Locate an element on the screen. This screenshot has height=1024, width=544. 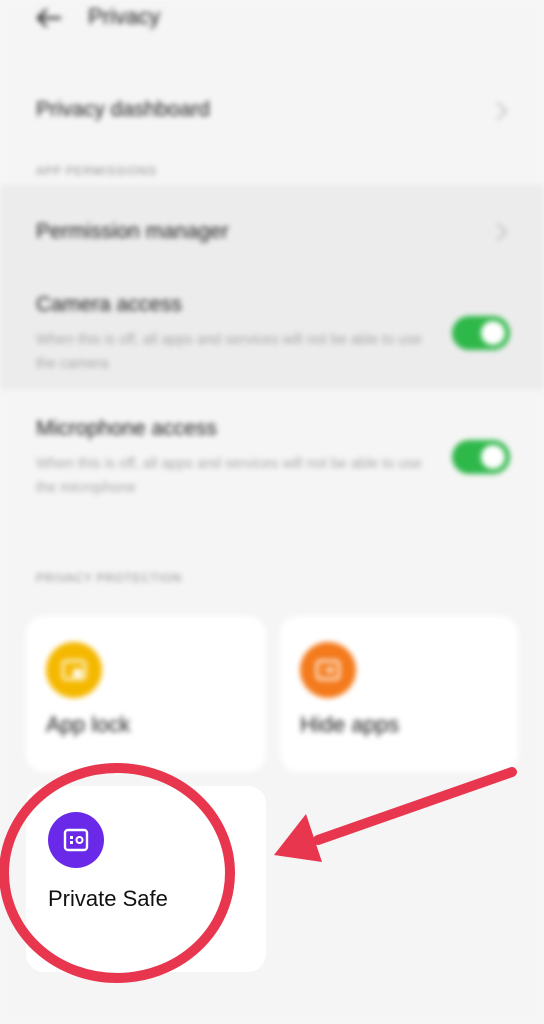
privacy-dashboard-label: Privacy dashboard is located at coordinates (123, 109).